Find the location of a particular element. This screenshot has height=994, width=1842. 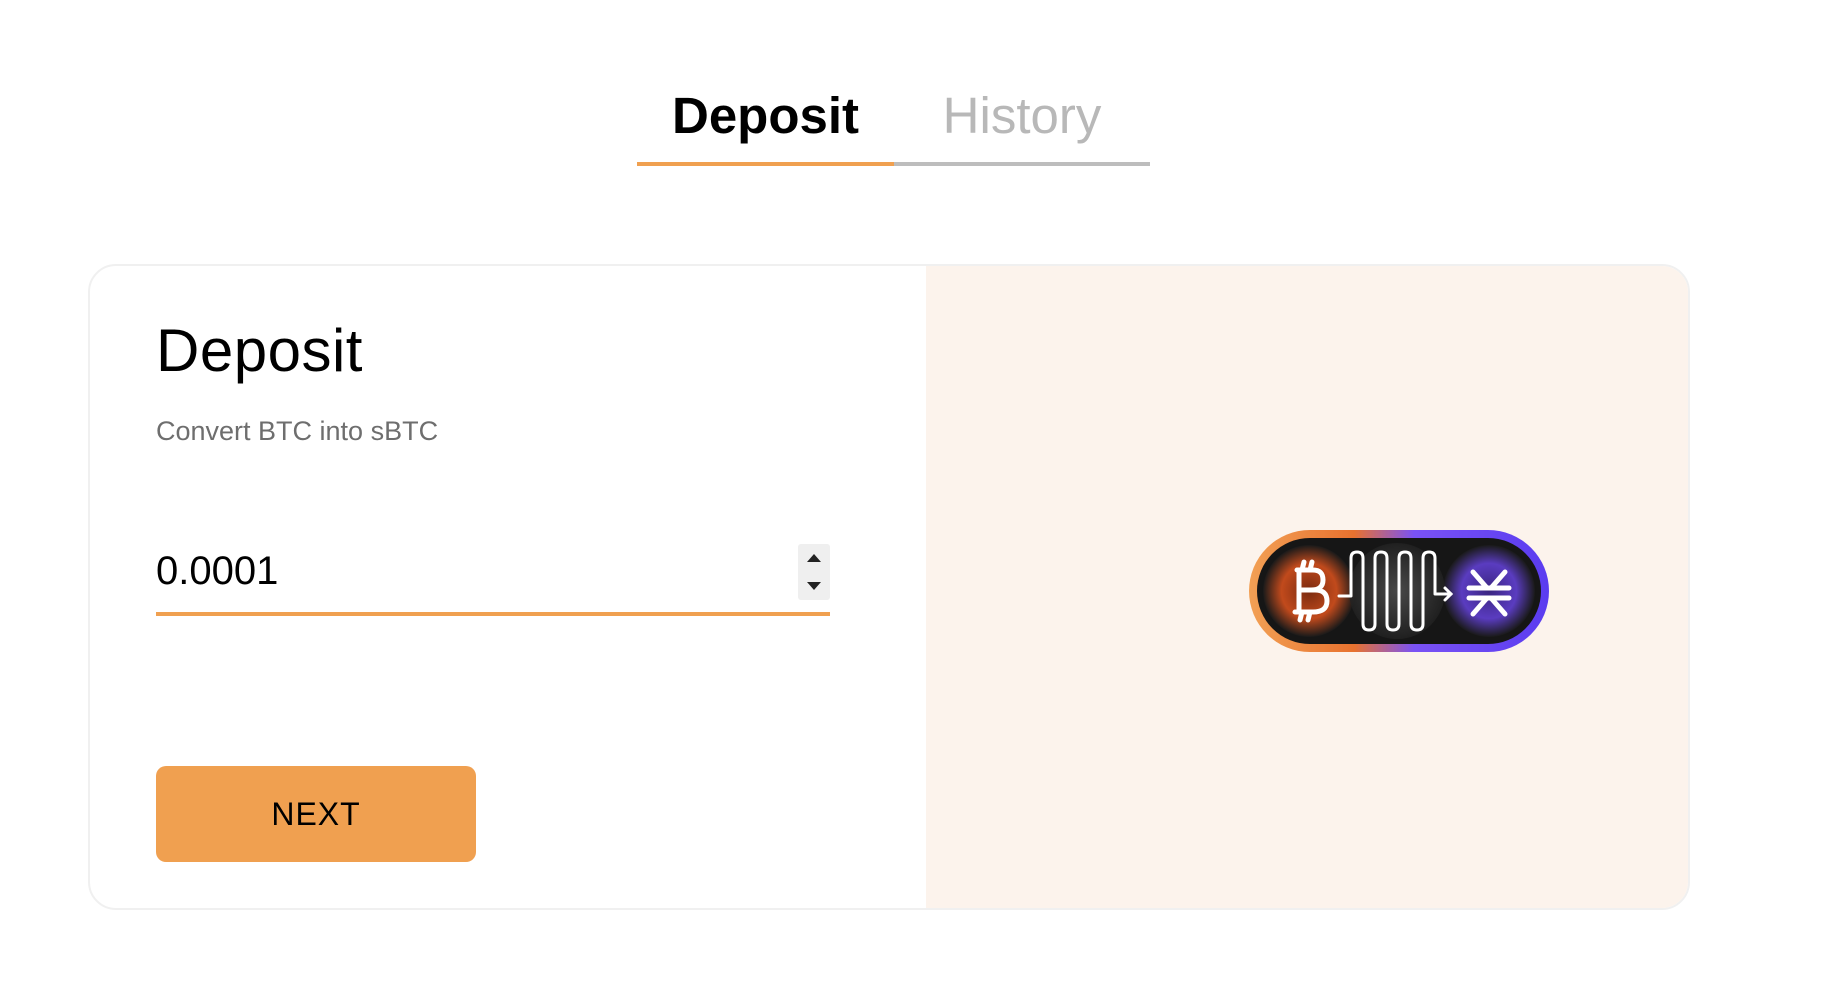

tab-deposit: Deposit is located at coordinates (765, 115).